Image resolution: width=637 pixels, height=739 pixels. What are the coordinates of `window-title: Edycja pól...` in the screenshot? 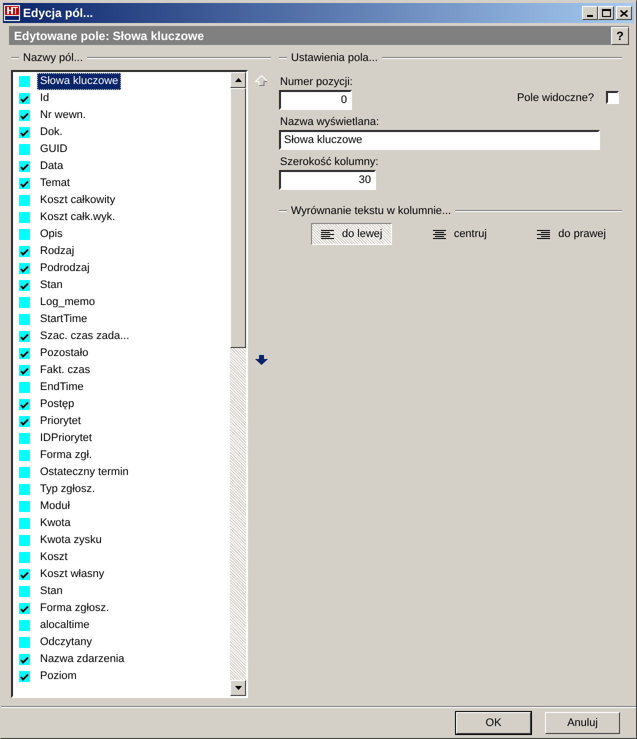 It's located at (58, 13).